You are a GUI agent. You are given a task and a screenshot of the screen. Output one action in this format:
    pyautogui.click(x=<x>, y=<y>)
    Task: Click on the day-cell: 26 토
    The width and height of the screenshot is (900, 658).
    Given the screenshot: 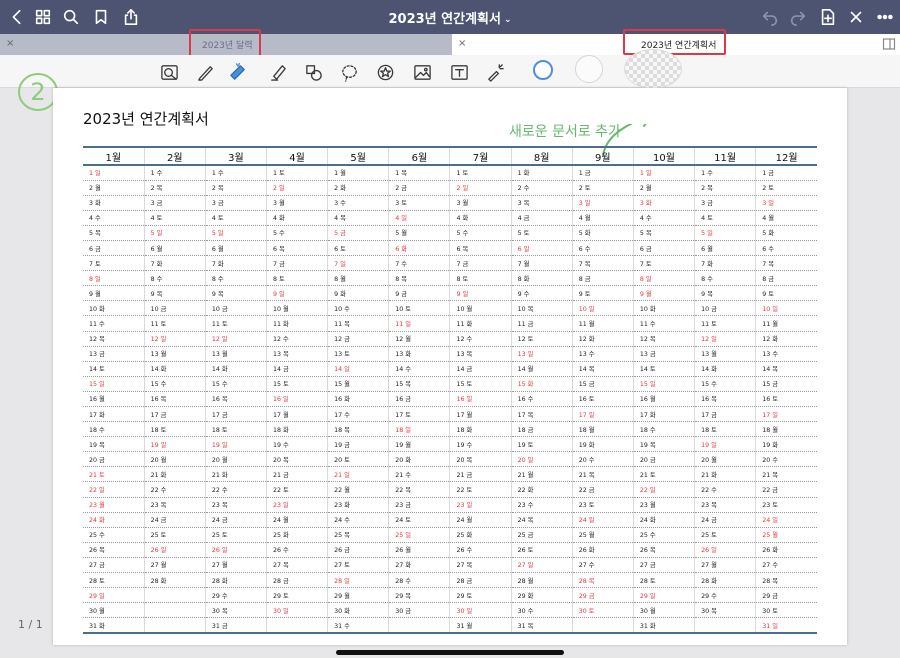 What is the action you would take?
    pyautogui.click(x=541, y=550)
    